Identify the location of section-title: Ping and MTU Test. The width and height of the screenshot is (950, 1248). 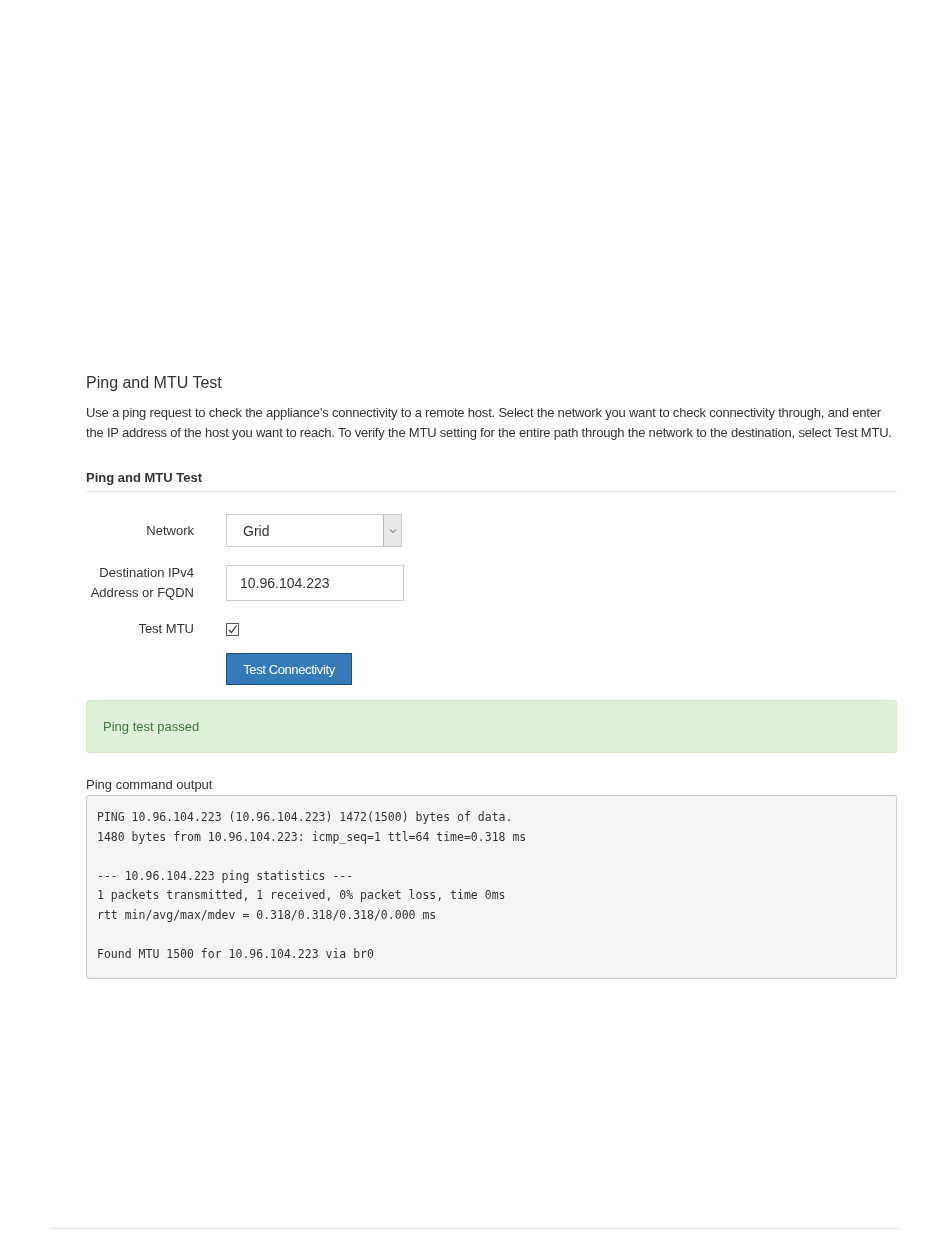
(491, 480).